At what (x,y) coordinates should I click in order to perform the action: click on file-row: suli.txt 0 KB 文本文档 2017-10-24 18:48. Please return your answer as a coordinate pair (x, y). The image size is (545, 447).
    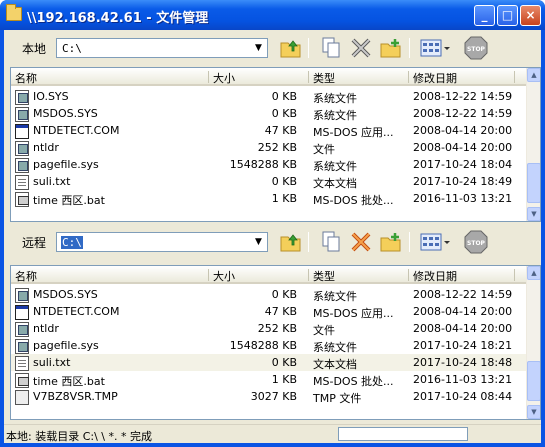
    Looking at the image, I should click on (269, 362).